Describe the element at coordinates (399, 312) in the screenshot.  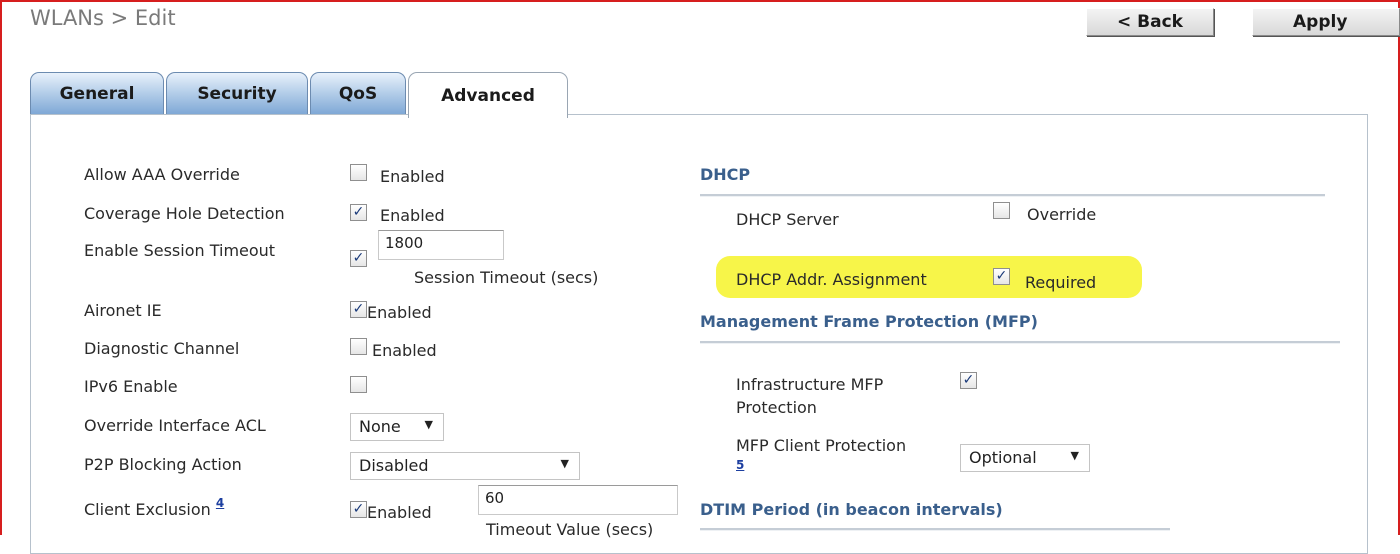
I see `aironet-ie-text: Enabled` at that location.